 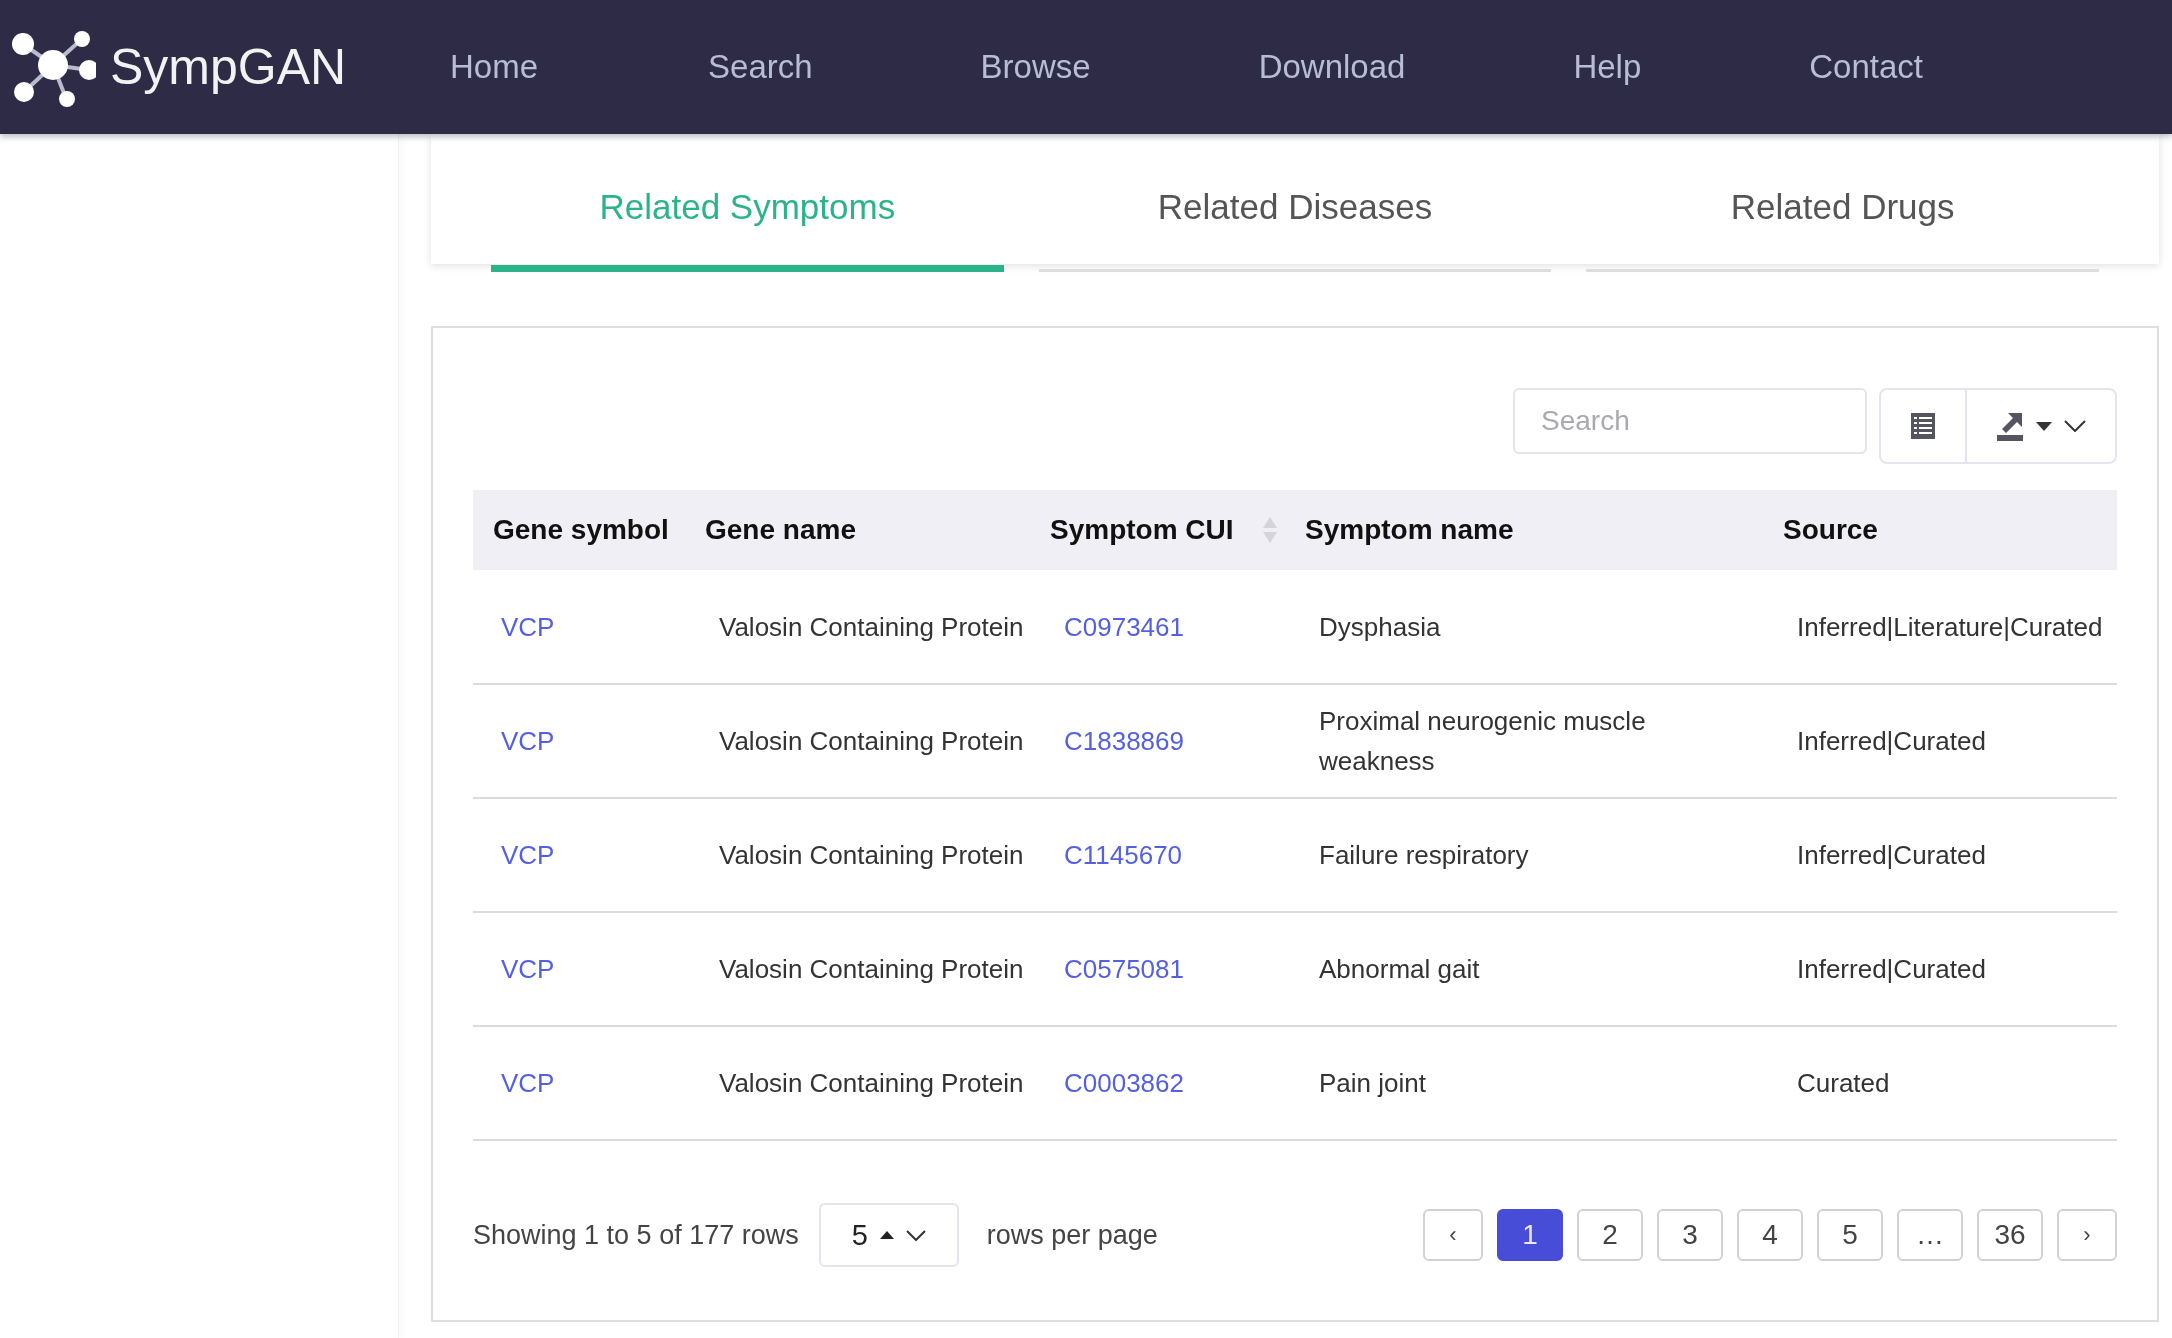 I want to click on symptom-name: Abnormal gait, so click(x=1399, y=969).